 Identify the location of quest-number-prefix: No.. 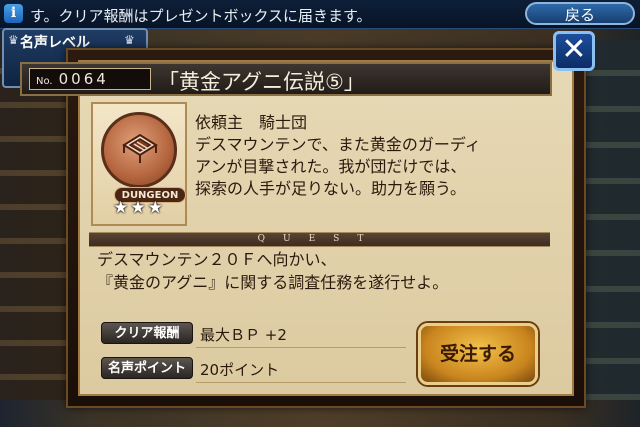
(44, 81).